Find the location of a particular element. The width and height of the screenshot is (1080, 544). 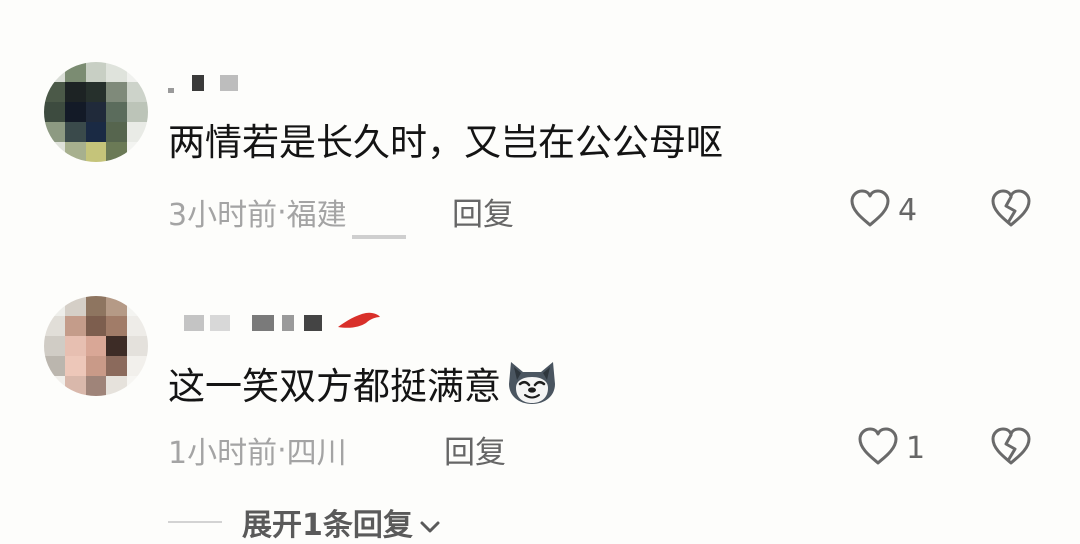

expand-replies-button: 展开1条回复 is located at coordinates (341, 522).